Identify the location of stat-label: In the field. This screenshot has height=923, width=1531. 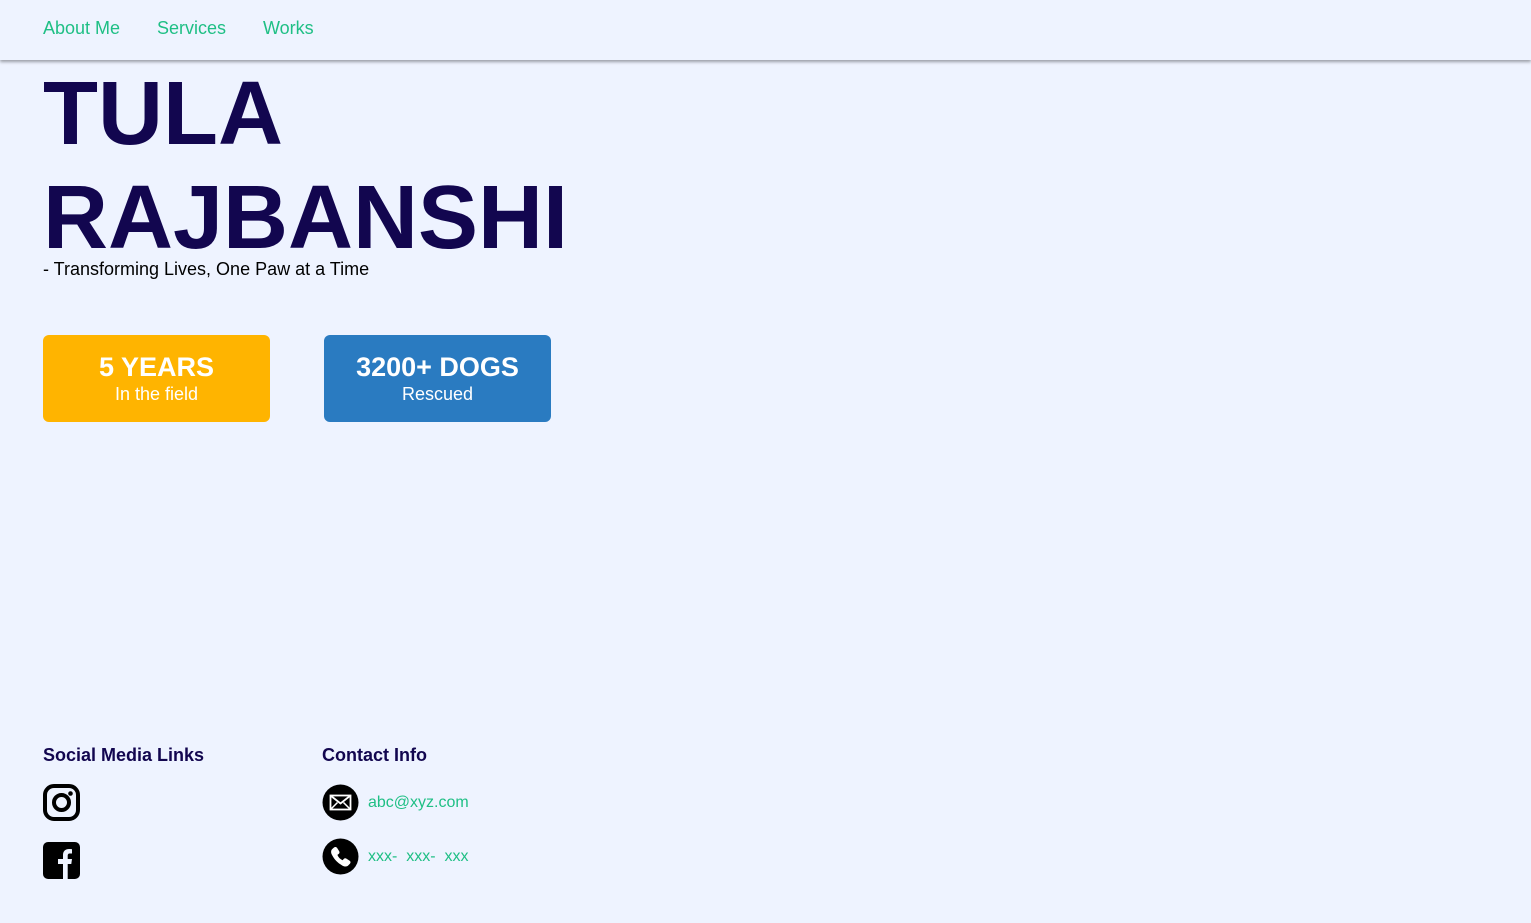
(156, 394).